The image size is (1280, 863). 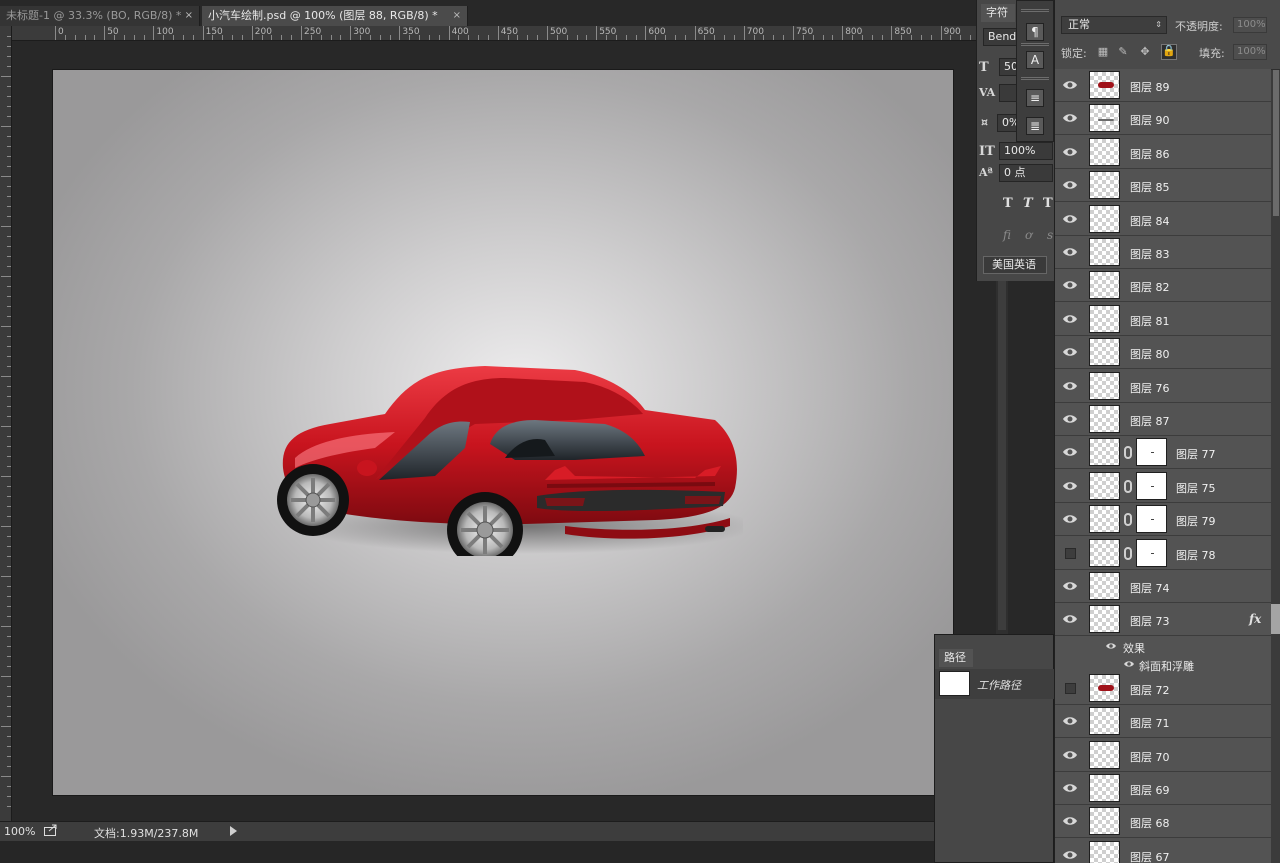 What do you see at coordinates (1163, 850) in the screenshot?
I see `layer-row: 图层 67` at bounding box center [1163, 850].